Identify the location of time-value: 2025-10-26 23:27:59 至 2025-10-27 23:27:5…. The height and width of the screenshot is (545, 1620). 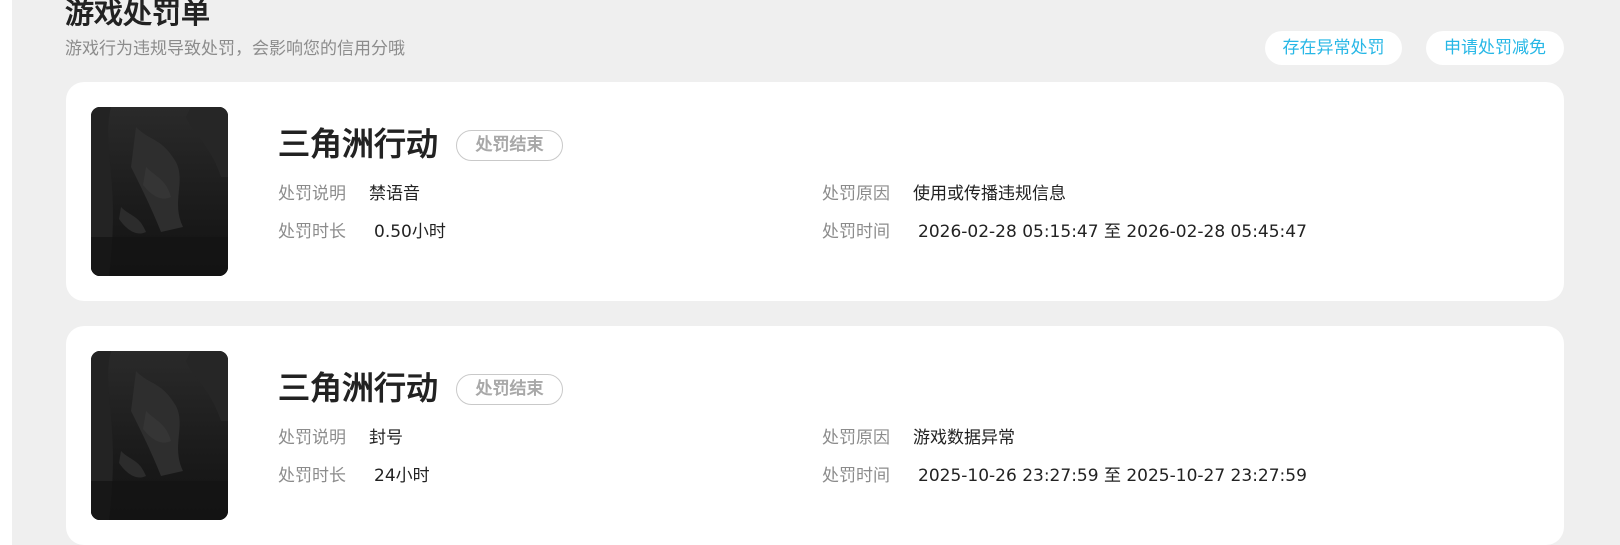
(1112, 476).